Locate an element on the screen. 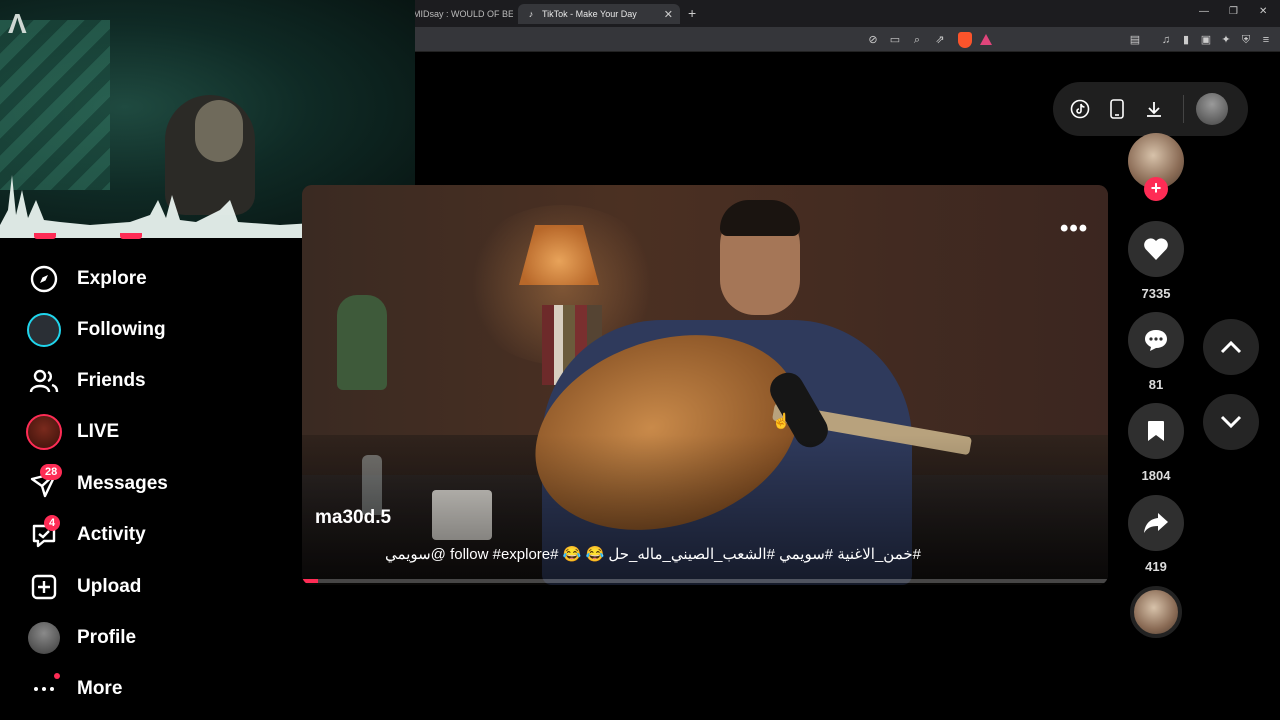  following-avatar is located at coordinates (44, 330).